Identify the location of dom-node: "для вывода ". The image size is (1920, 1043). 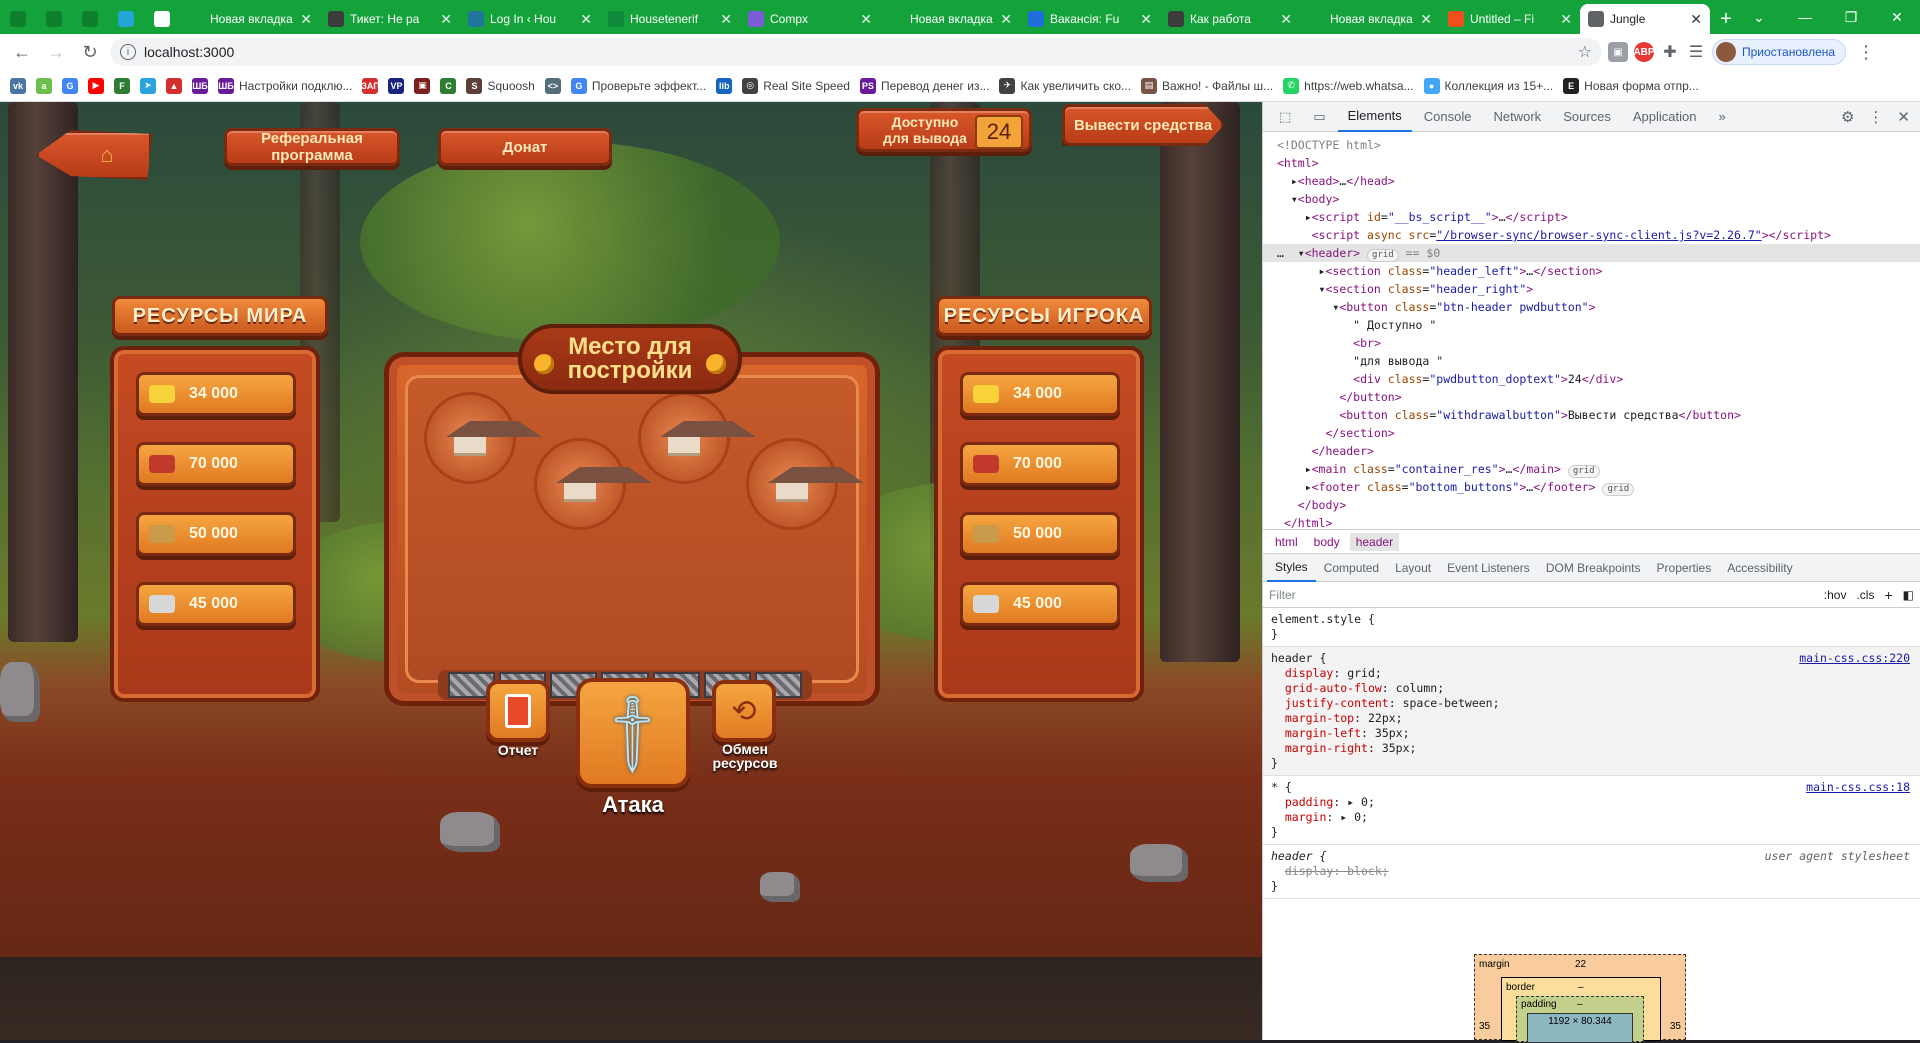
(1598, 361).